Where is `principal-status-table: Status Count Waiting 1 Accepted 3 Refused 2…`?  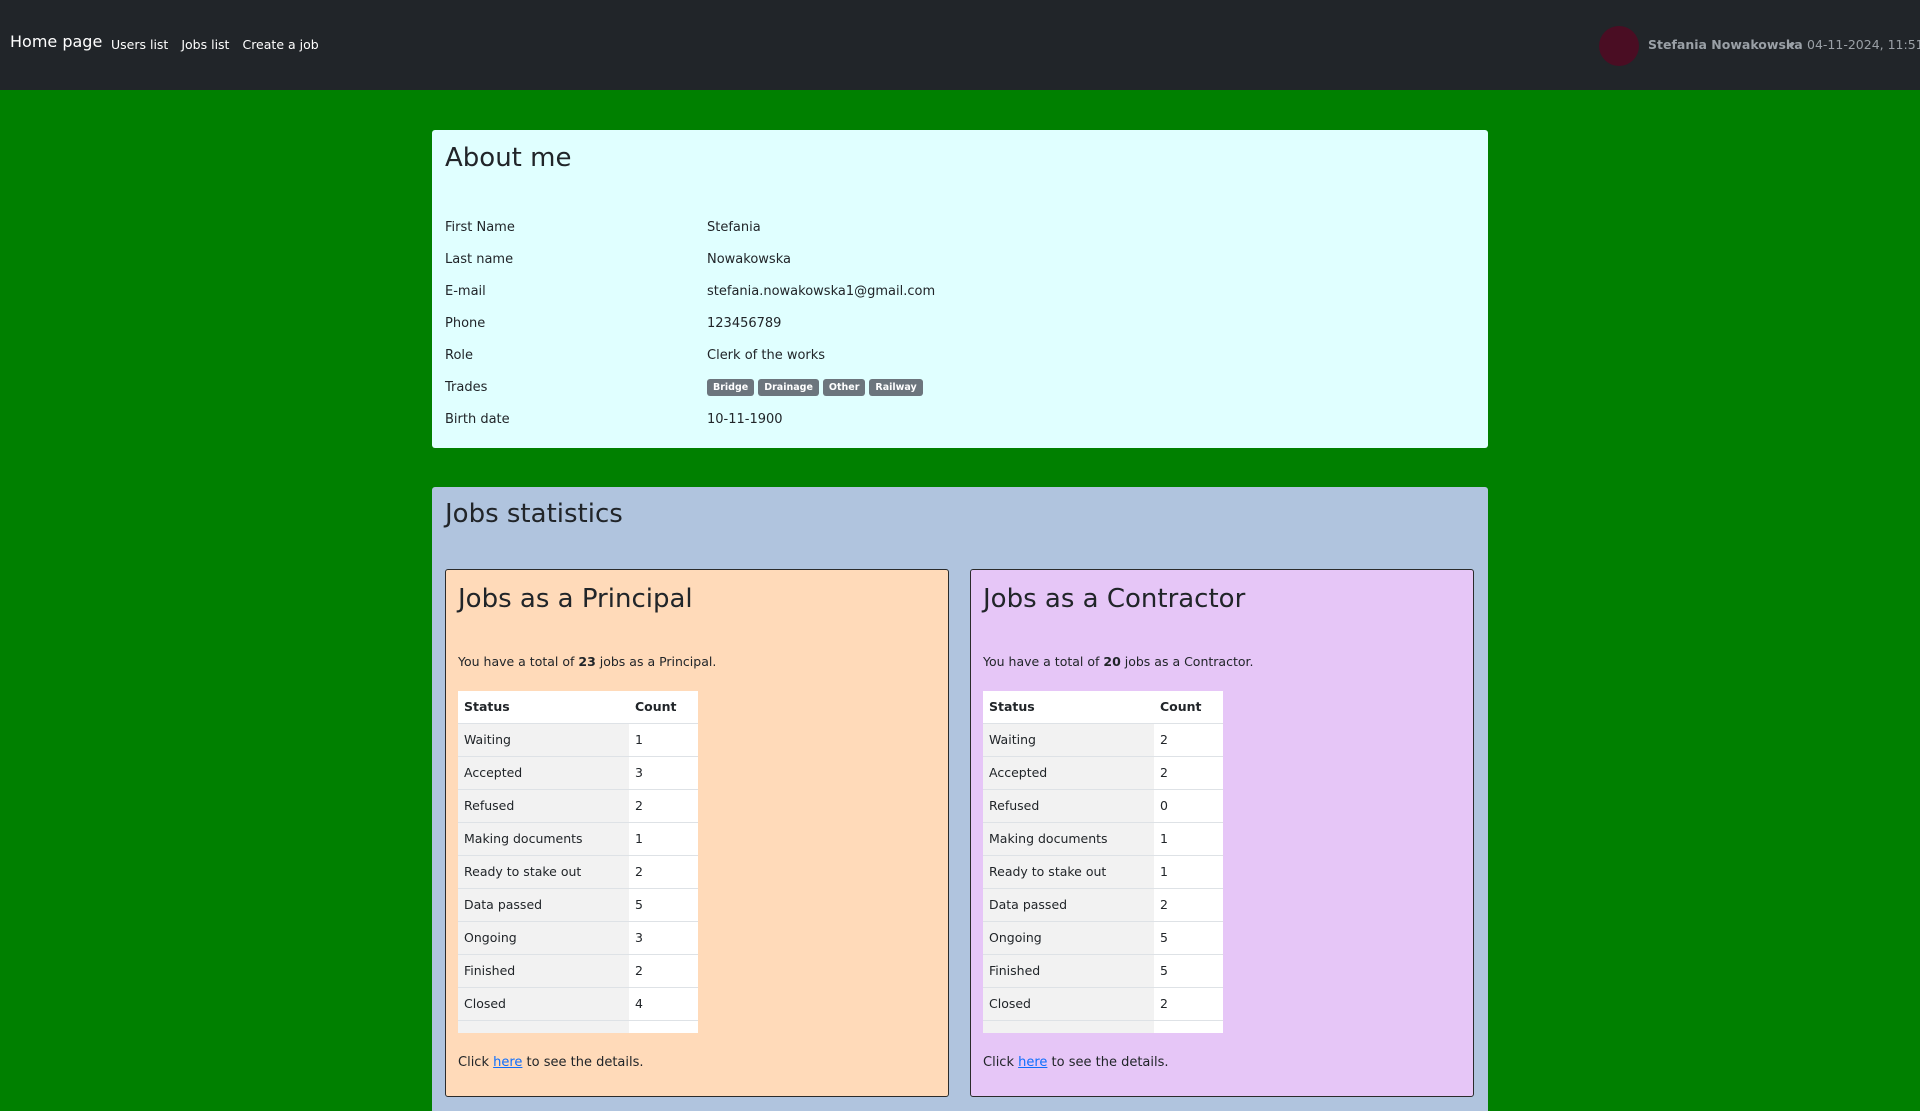
principal-status-table: Status Count Waiting 1 Accepted 3 Refused 2… is located at coordinates (578, 862).